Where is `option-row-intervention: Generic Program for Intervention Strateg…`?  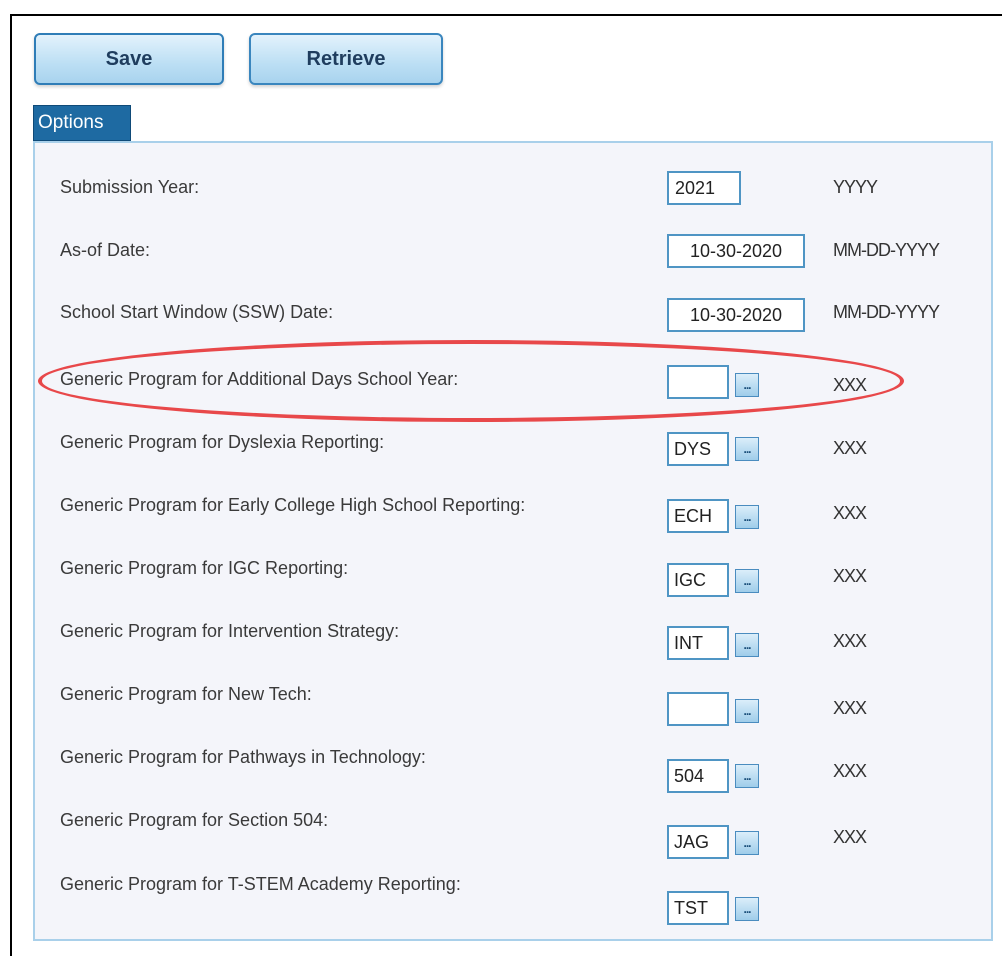
option-row-intervention: Generic Program for Intervention Strateg… is located at coordinates (513, 641).